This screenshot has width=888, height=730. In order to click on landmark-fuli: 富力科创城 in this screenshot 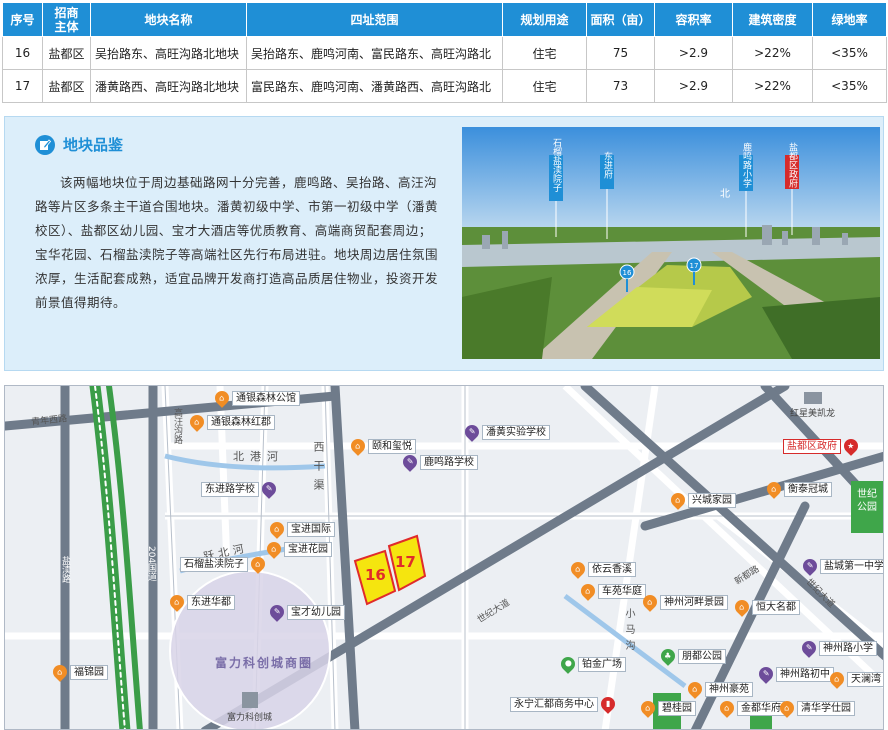, I will do `click(249, 707)`.